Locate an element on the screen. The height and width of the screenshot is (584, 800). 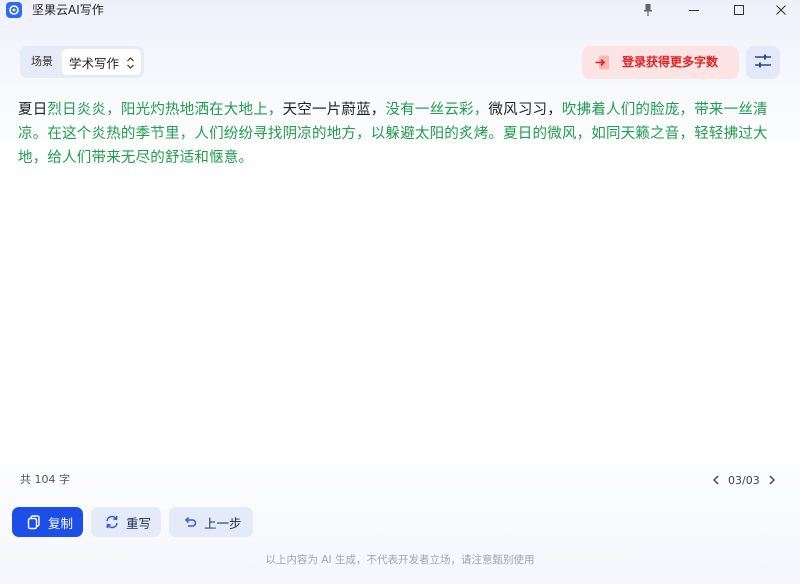
scene-selector-group: 场景 学术写作 is located at coordinates (82, 62).